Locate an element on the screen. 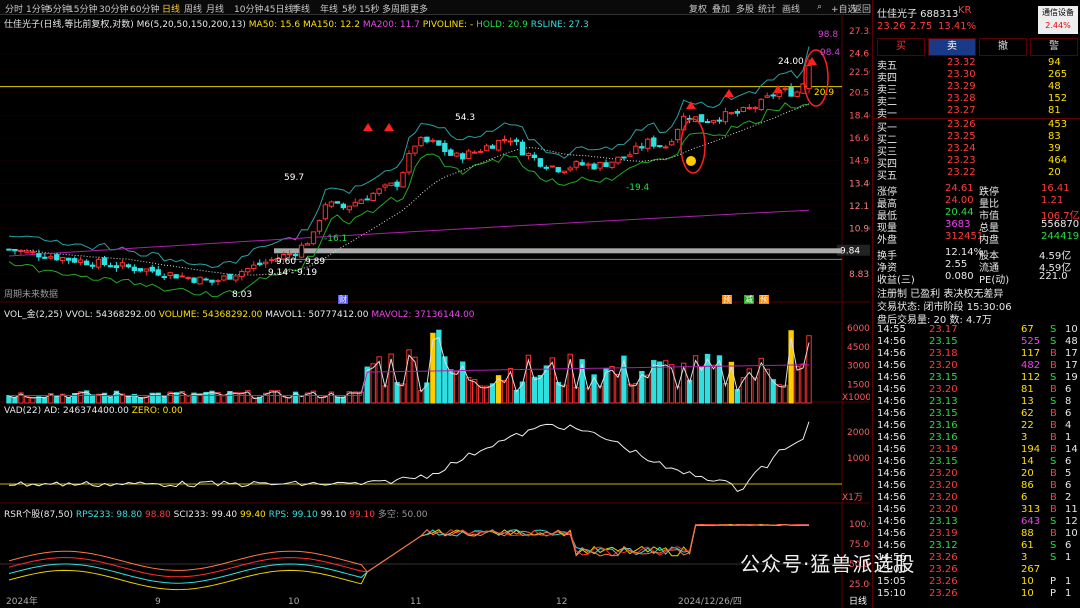 Image resolution: width=1080 pixels, height=608 pixels. tick-row-21-cell: 23.26 is located at coordinates (943, 581).